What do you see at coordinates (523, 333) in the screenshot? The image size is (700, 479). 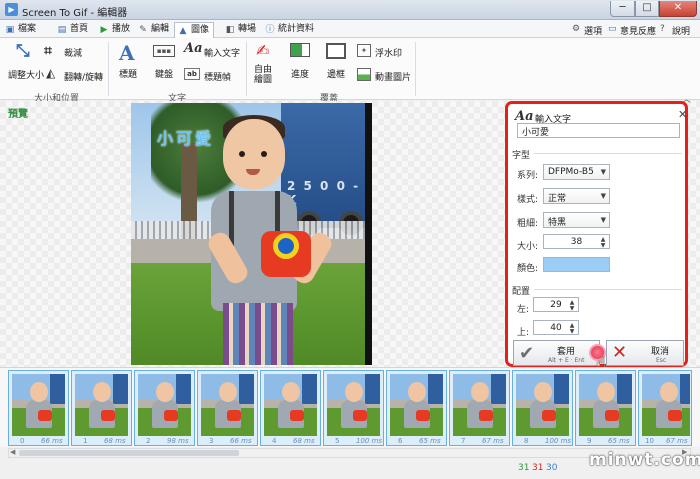 I see `top-label: 上:` at bounding box center [523, 333].